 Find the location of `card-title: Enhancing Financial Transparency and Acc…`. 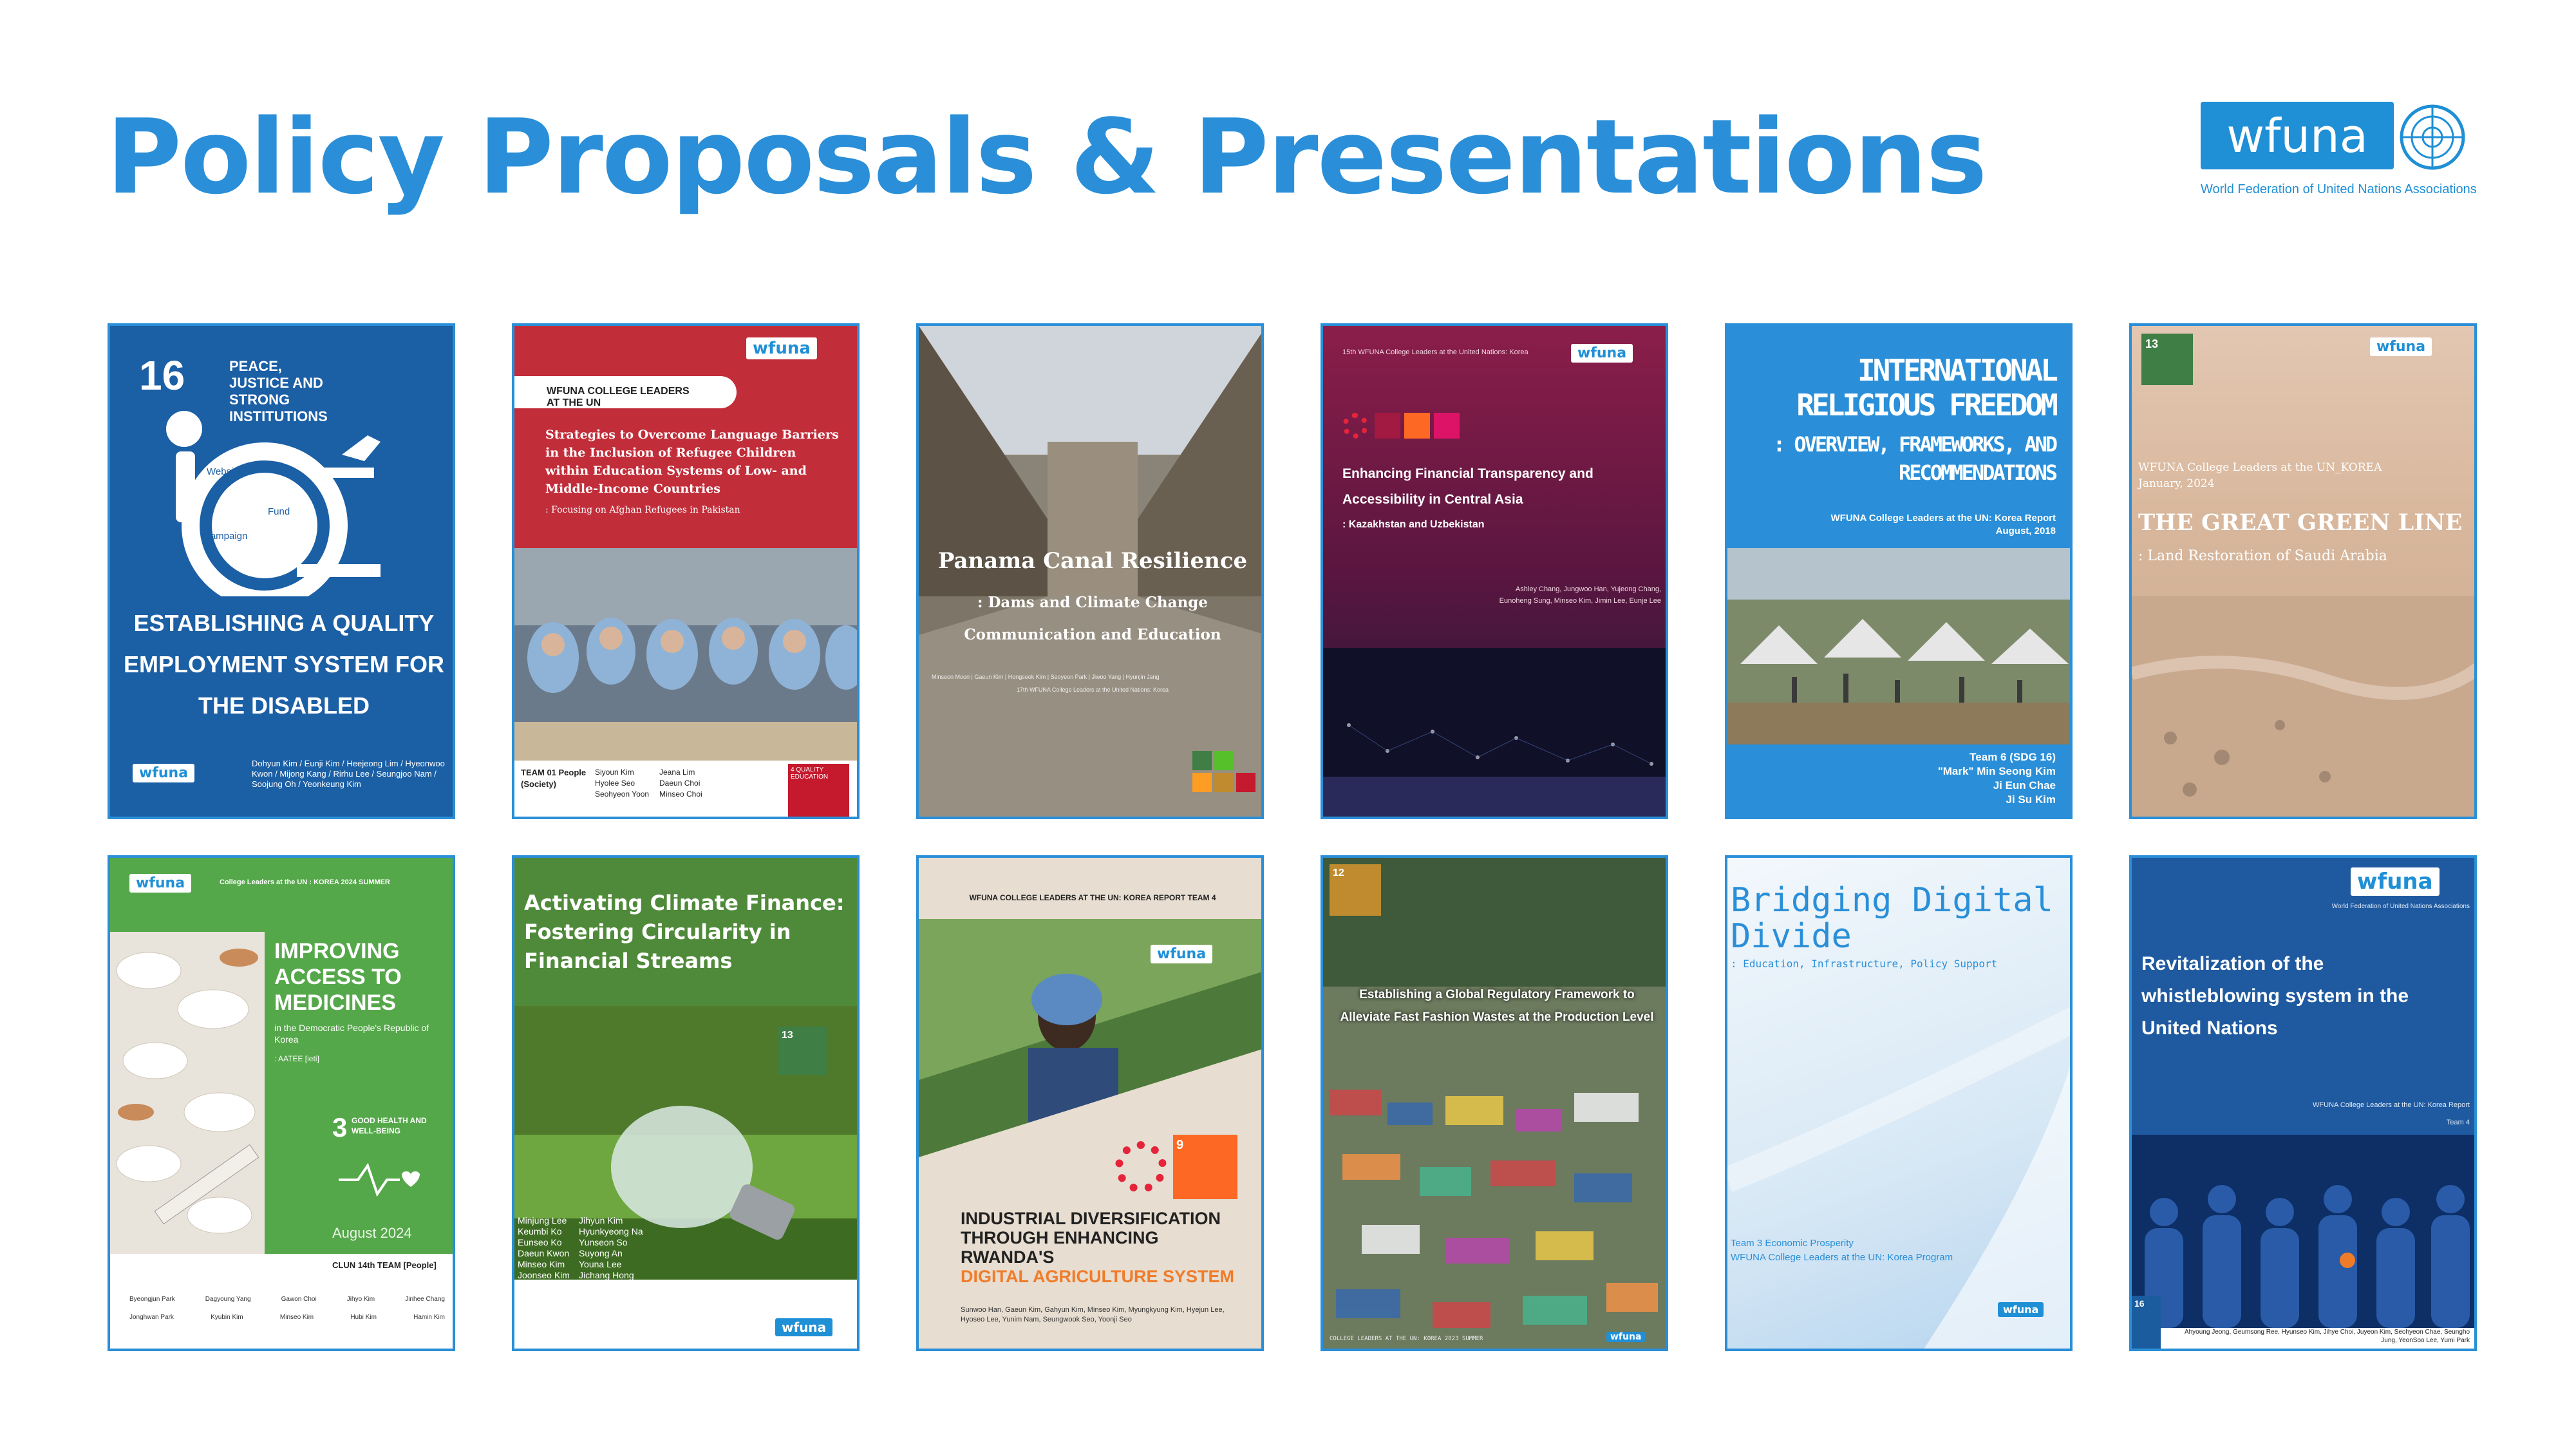

card-title: Enhancing Financial Transparency and Acc… is located at coordinates (1468, 486).